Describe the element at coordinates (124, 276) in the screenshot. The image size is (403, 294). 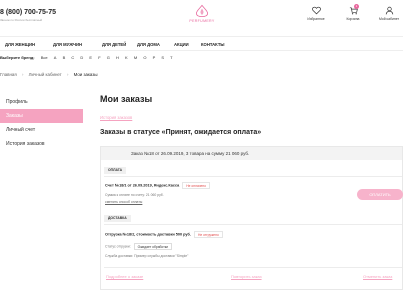
I see `order-details-link: Подробнее о заказе` at that location.